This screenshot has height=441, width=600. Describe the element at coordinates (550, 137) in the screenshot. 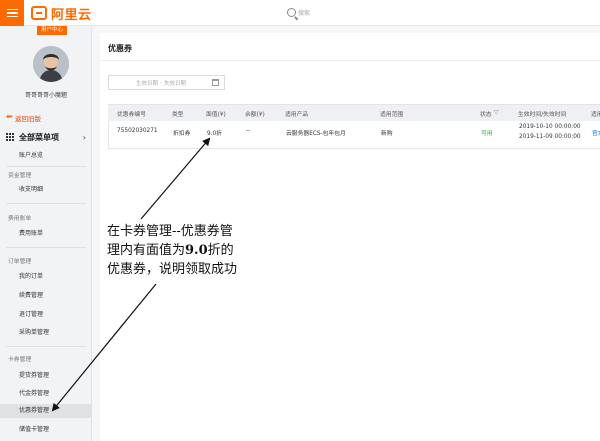

I see `cell-end-time: 2019-11-09 00:00:00` at that location.